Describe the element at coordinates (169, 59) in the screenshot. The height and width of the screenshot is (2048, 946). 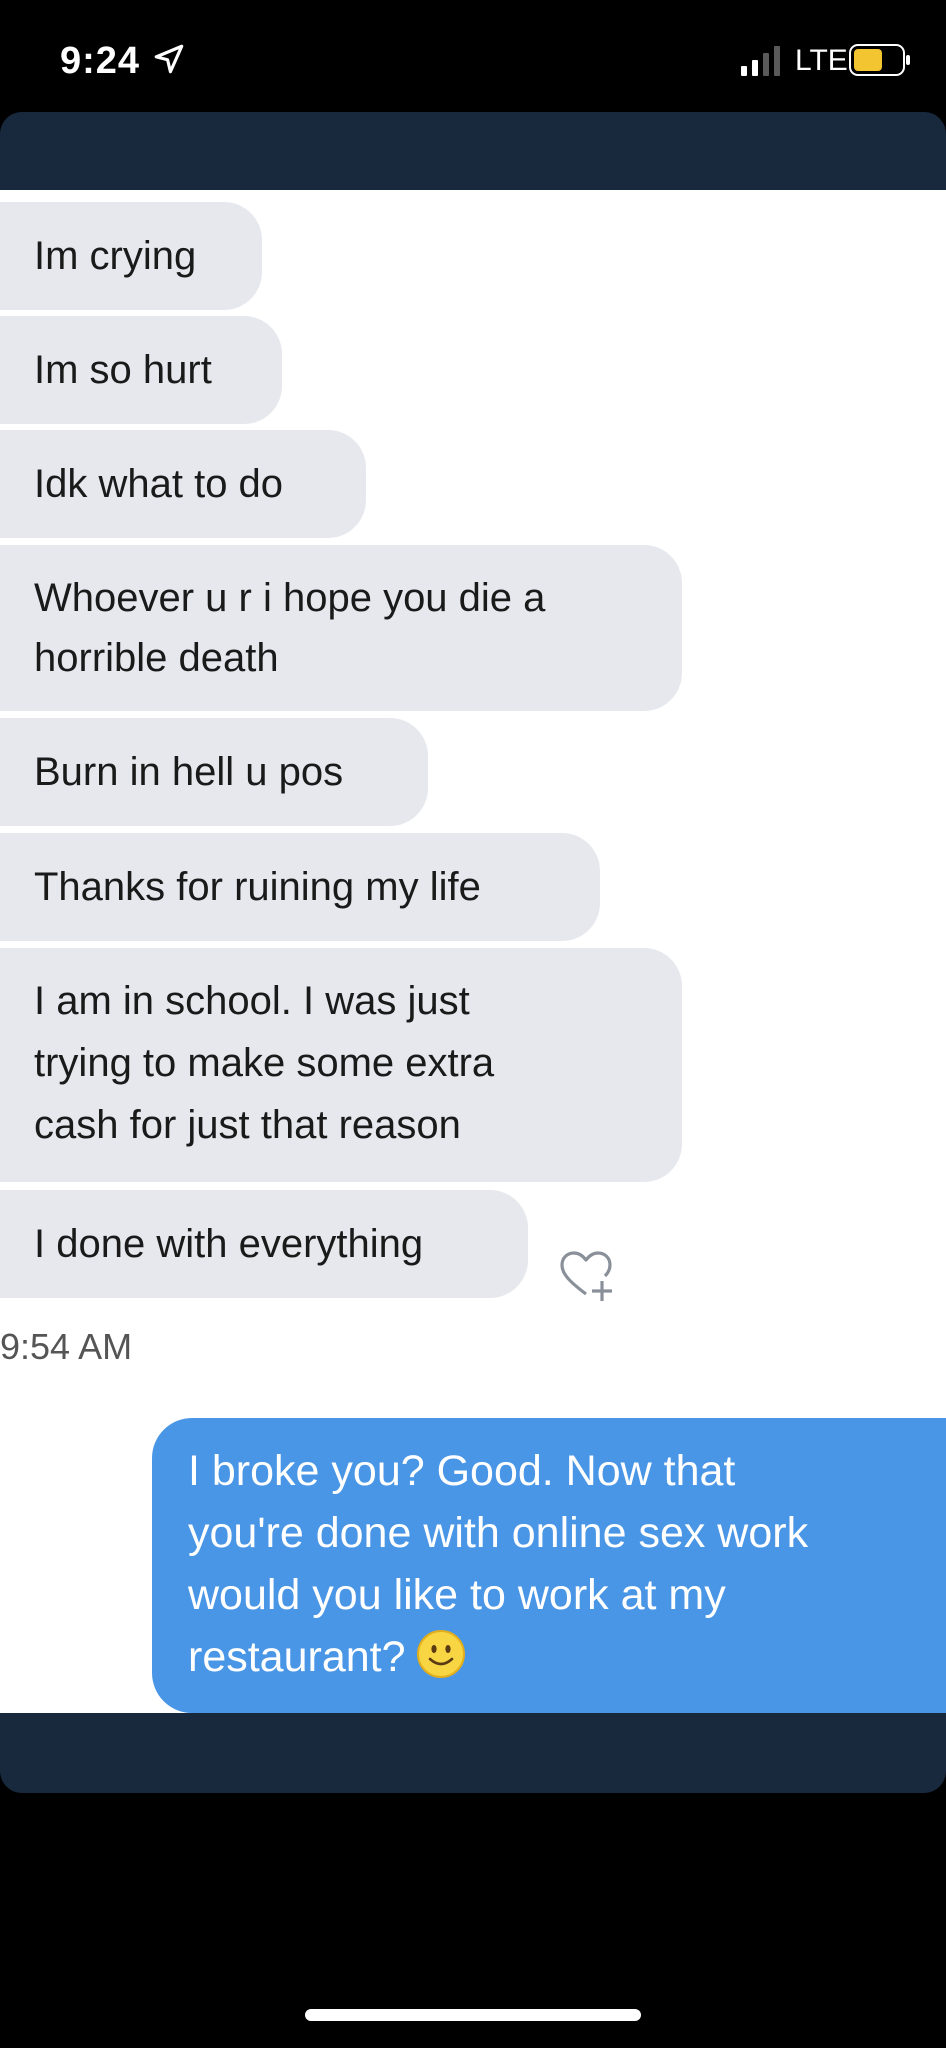
I see `location-arrow-icon` at that location.